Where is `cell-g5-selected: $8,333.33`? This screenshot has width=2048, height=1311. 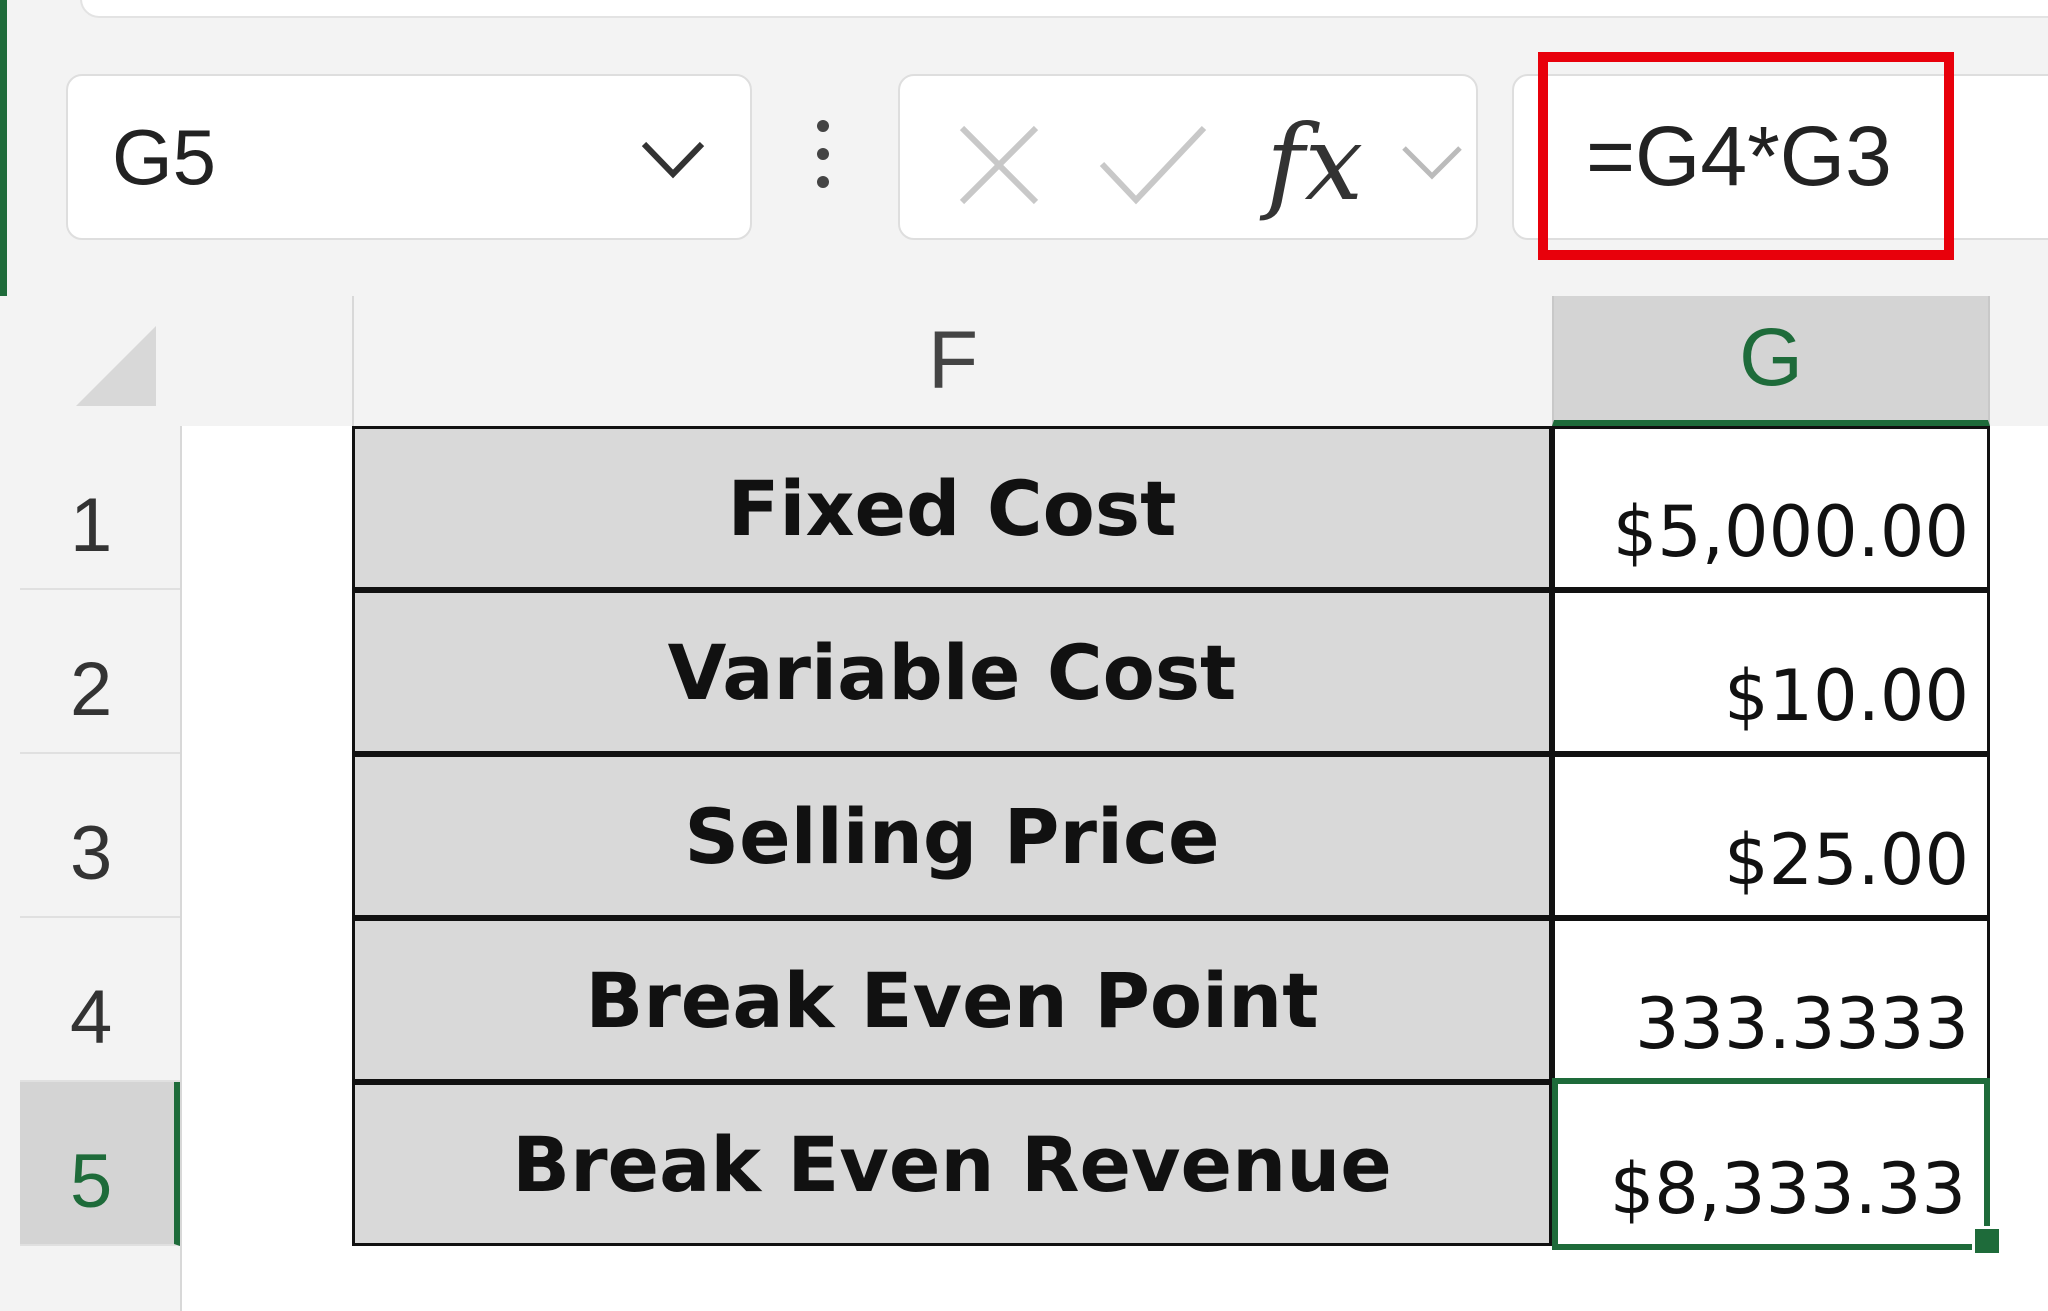
cell-g5-selected: $8,333.33 is located at coordinates (1771, 1164).